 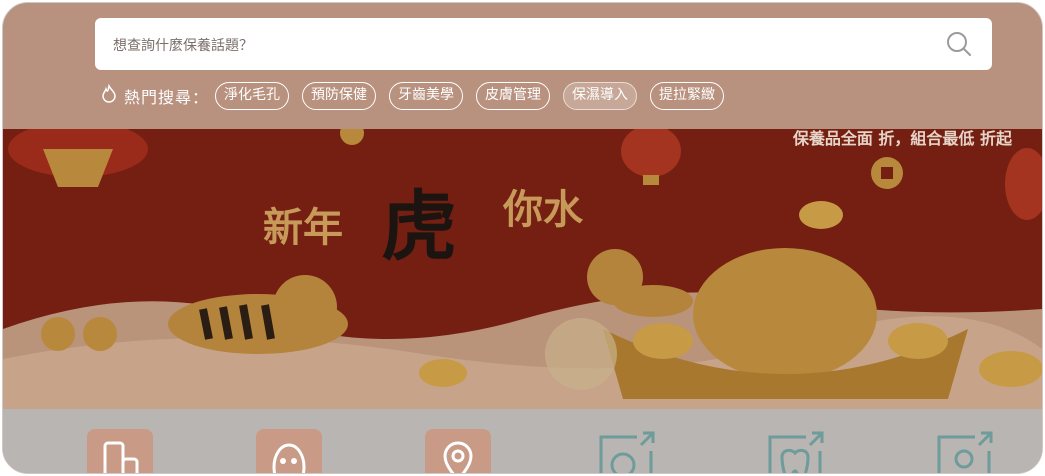 What do you see at coordinates (626, 451) in the screenshot?
I see `search-zoom-icon` at bounding box center [626, 451].